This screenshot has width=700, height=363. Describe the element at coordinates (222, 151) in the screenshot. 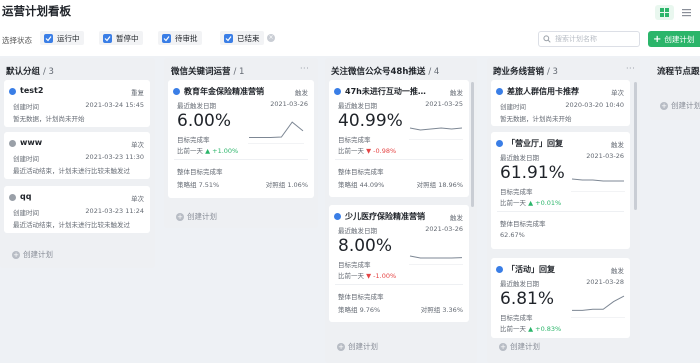

I see `compare-value: ▲ +1.00%` at that location.